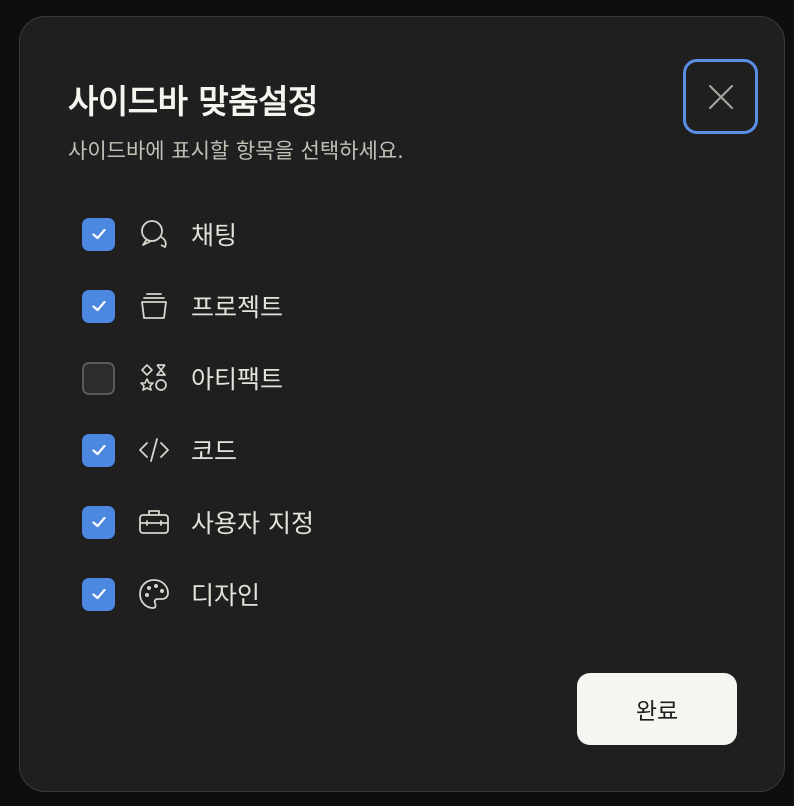 The image size is (794, 806). What do you see at coordinates (282, 594) in the screenshot?
I see `sidebar-option-design: 디자인` at bounding box center [282, 594].